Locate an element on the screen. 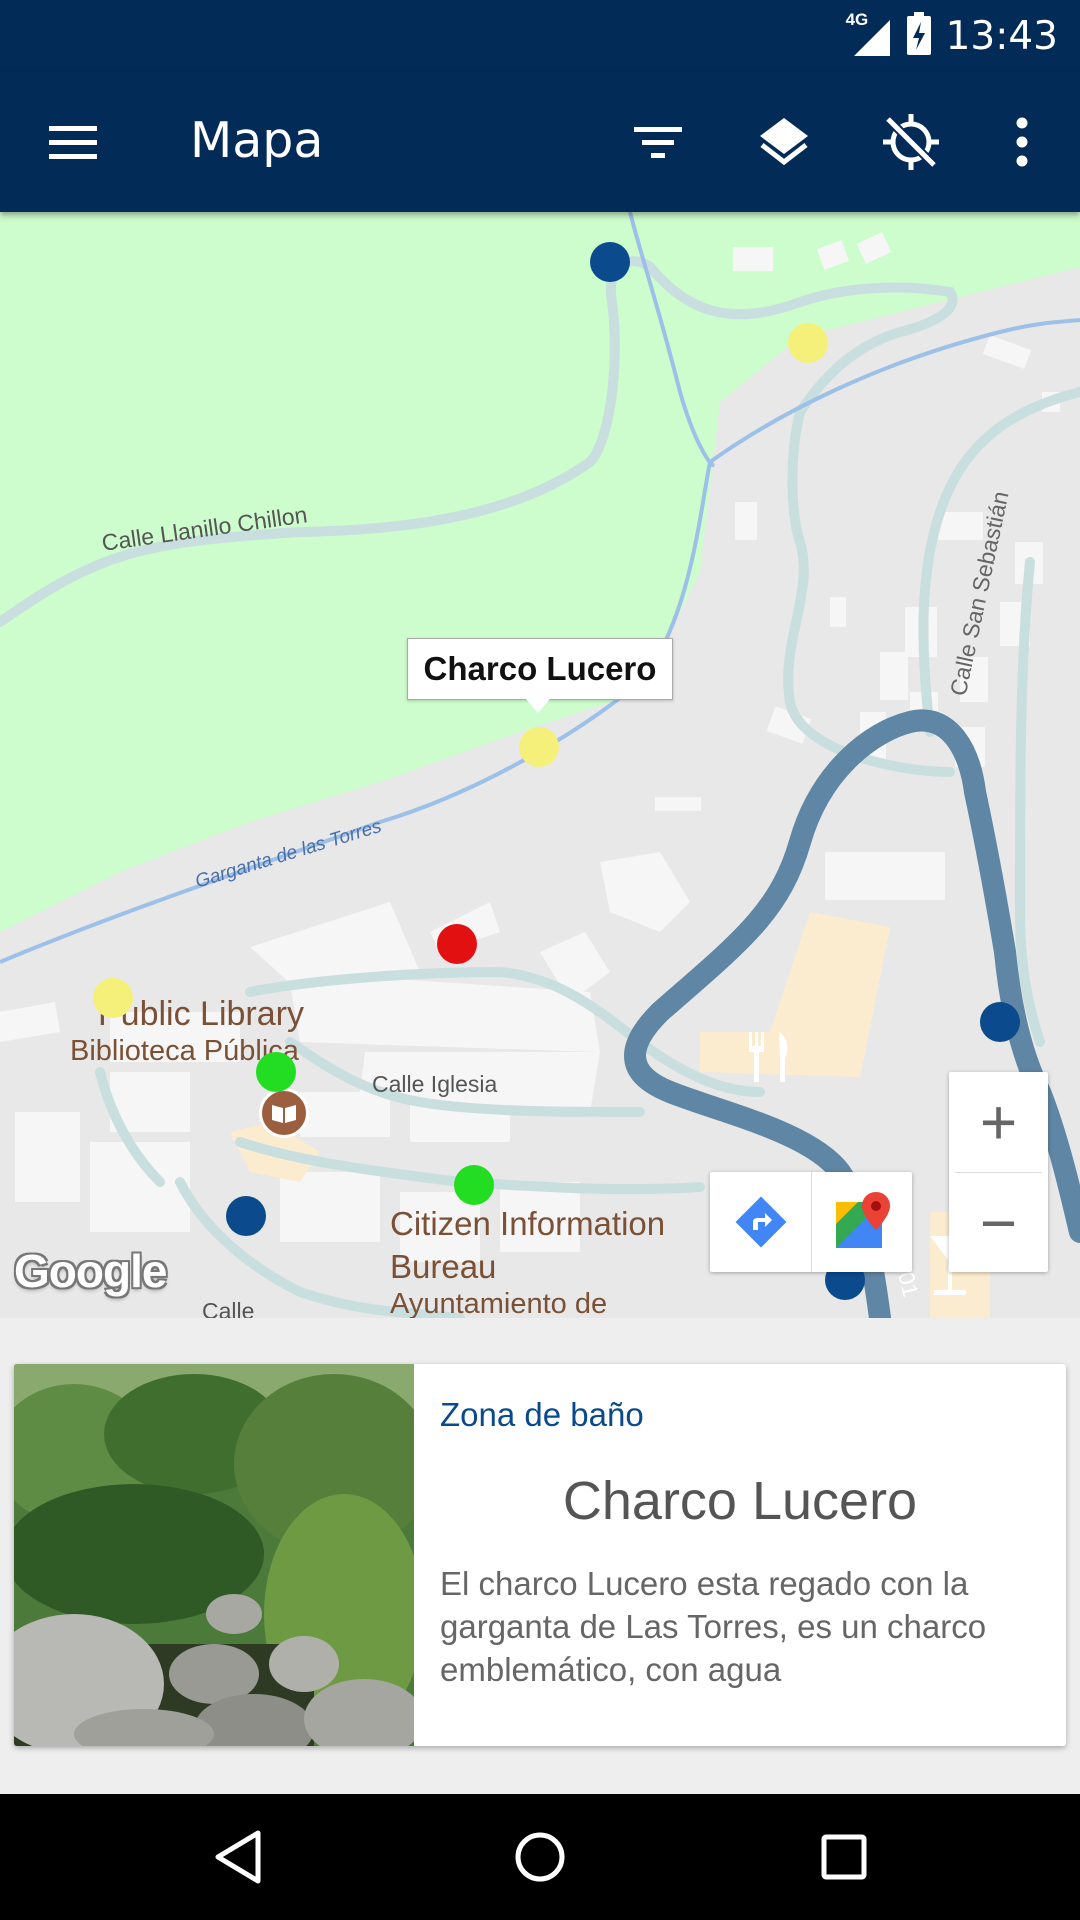 The image size is (1080, 1920). place-title: Charco Lucero is located at coordinates (740, 1501).